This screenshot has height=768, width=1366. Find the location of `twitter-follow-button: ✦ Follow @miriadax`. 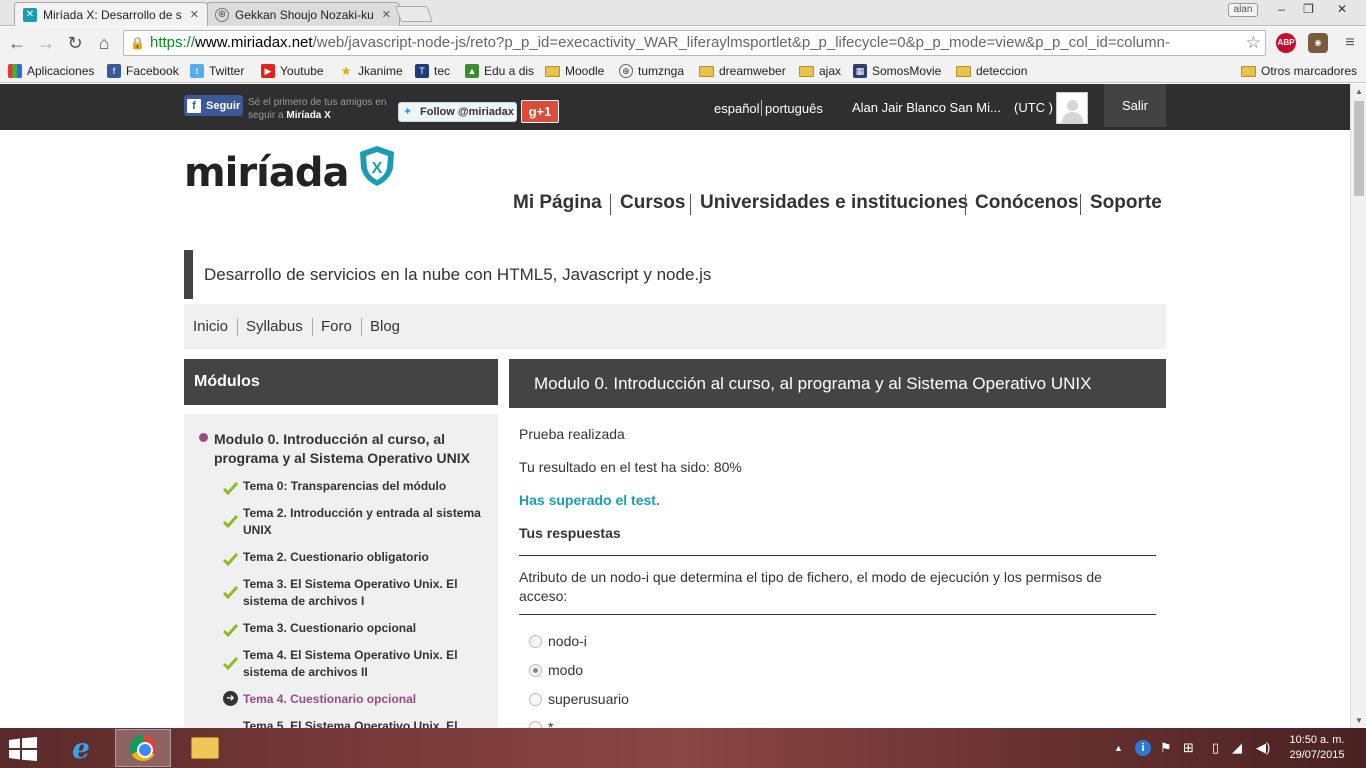

twitter-follow-button: ✦ Follow @miriadax is located at coordinates (457, 112).